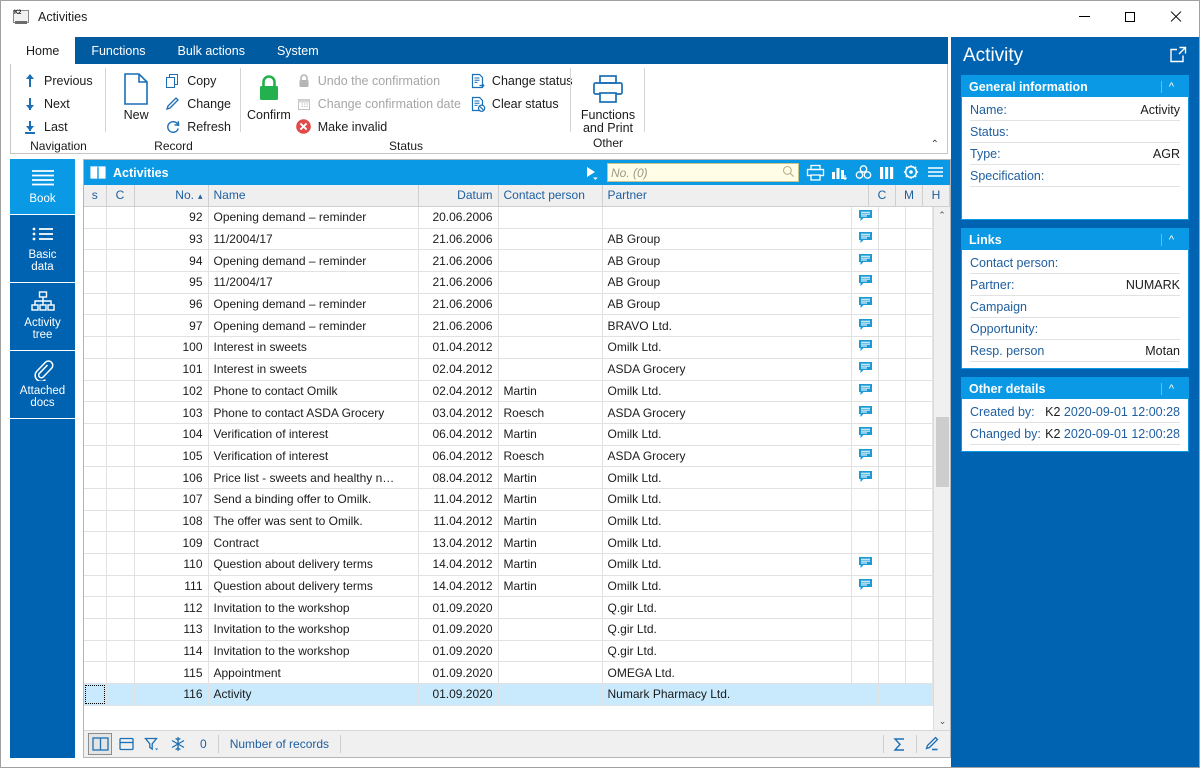  I want to click on sum-button, so click(899, 744).